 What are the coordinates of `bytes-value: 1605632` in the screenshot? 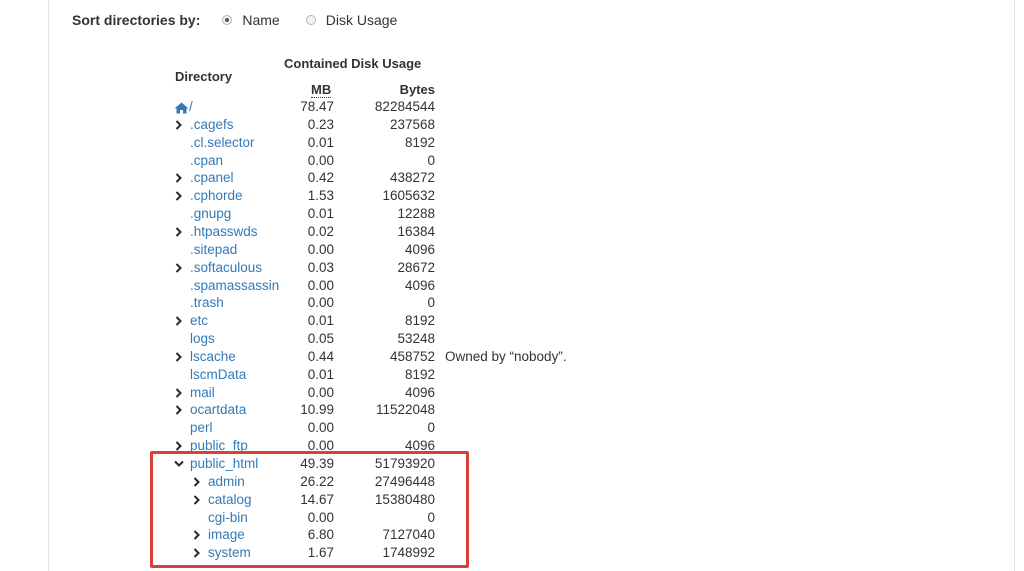 It's located at (408, 196).